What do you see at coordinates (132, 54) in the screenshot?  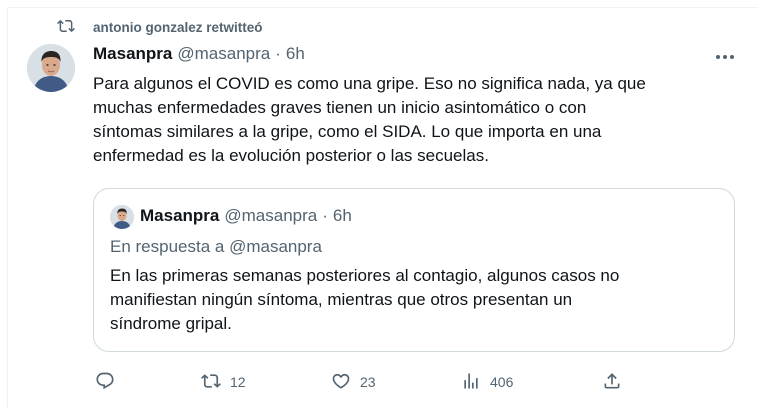 I see `author-name: Masanpra` at bounding box center [132, 54].